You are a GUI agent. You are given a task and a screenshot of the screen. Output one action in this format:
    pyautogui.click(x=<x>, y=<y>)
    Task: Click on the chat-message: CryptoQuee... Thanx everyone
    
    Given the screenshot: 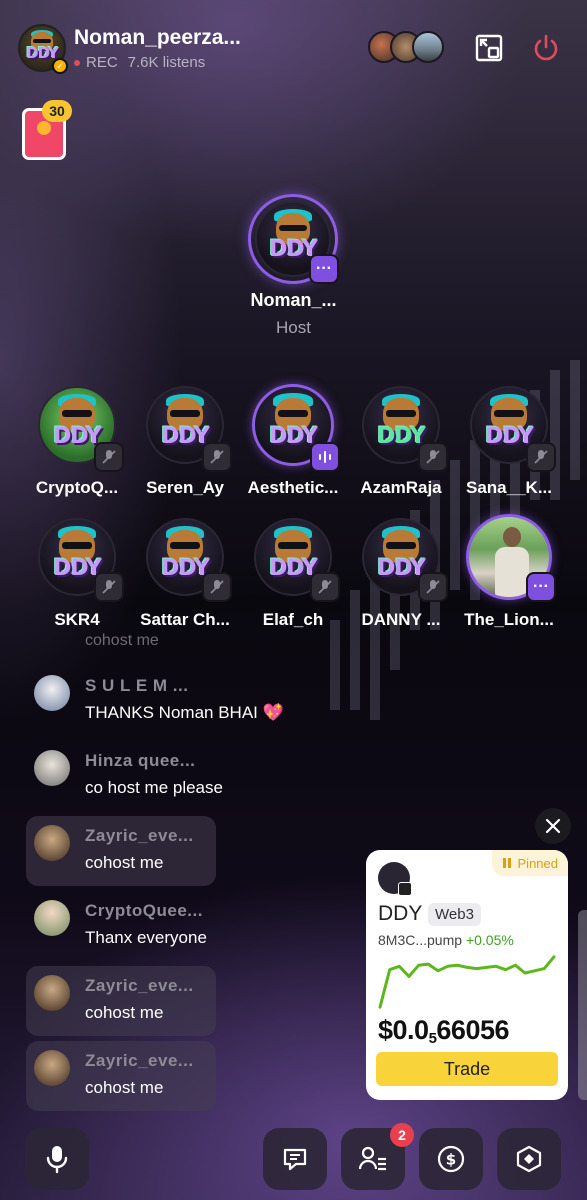 What is the action you would take?
    pyautogui.click(x=121, y=926)
    